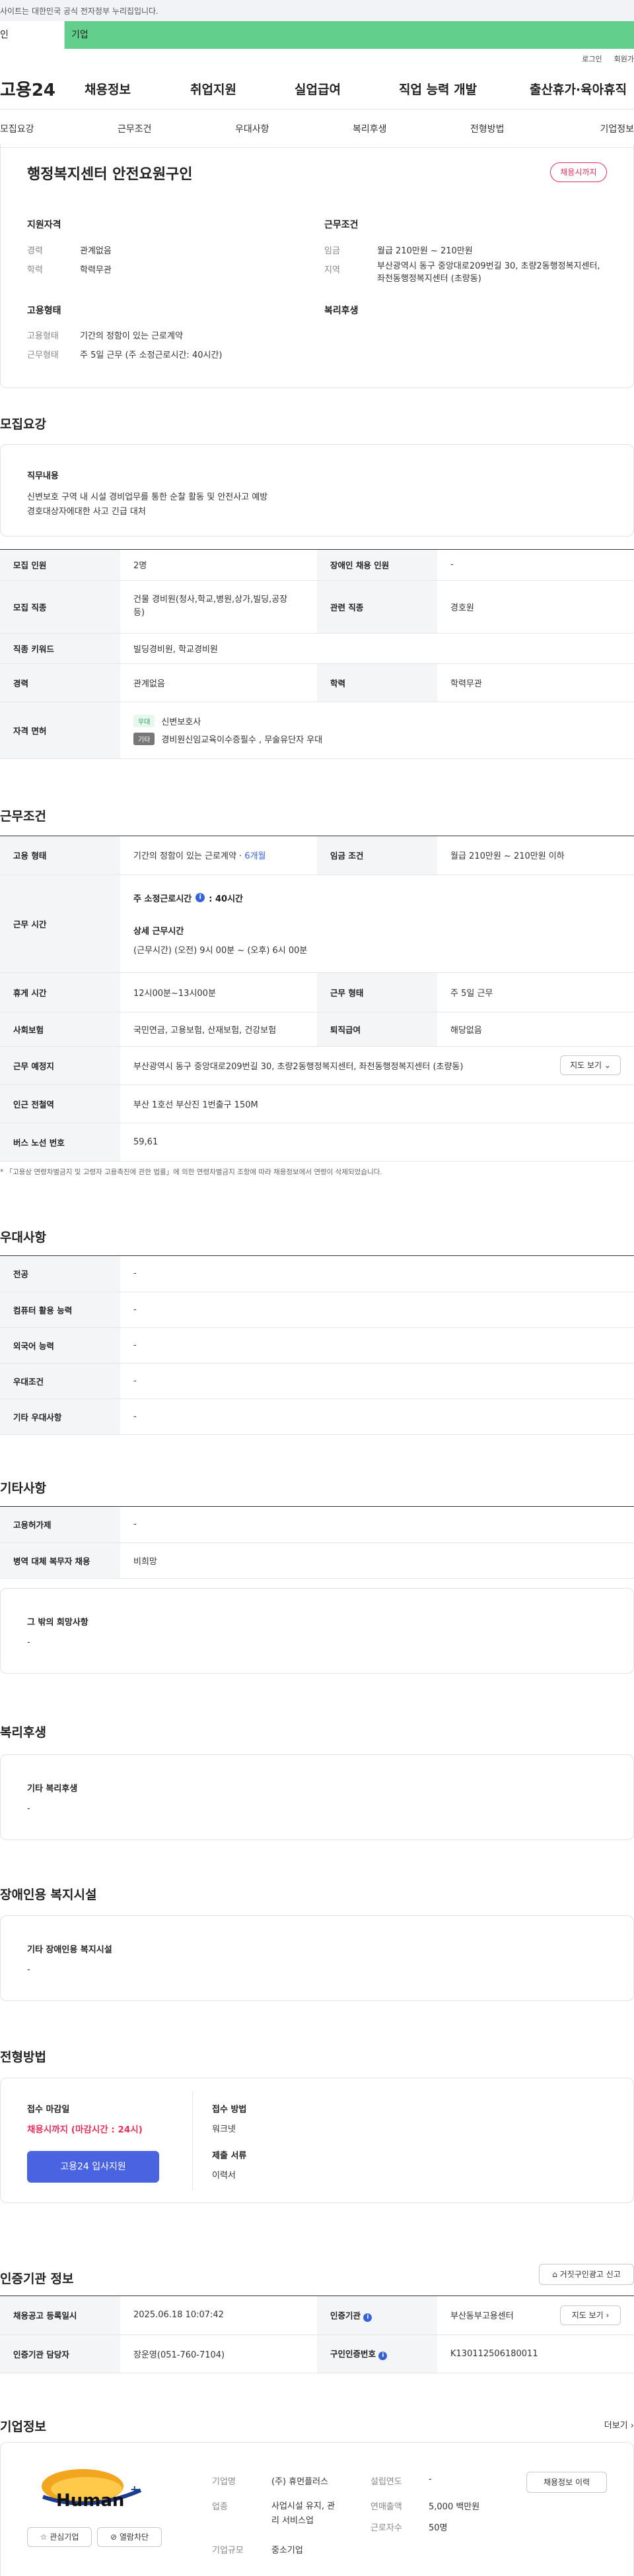  What do you see at coordinates (129, 2537) in the screenshot?
I see `block-view-button: ⊘ 열람차단` at bounding box center [129, 2537].